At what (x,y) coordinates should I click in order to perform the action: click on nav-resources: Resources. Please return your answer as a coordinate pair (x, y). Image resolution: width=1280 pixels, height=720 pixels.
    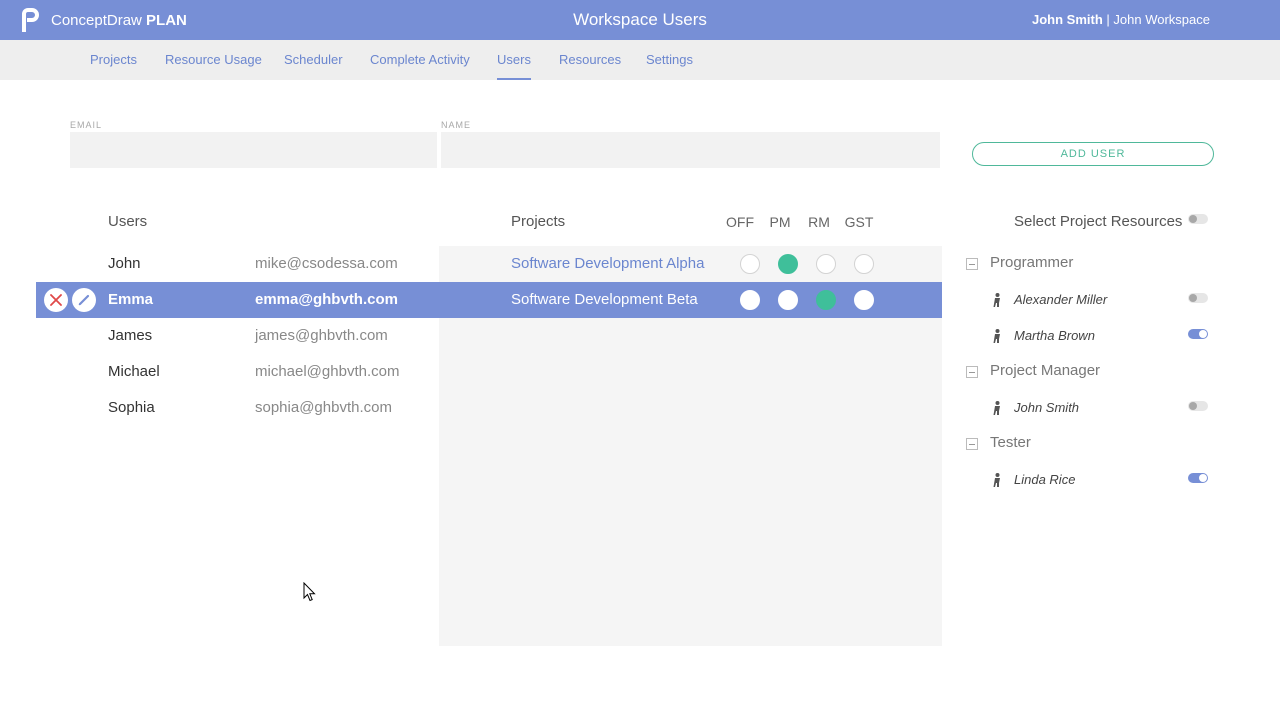
    Looking at the image, I should click on (590, 66).